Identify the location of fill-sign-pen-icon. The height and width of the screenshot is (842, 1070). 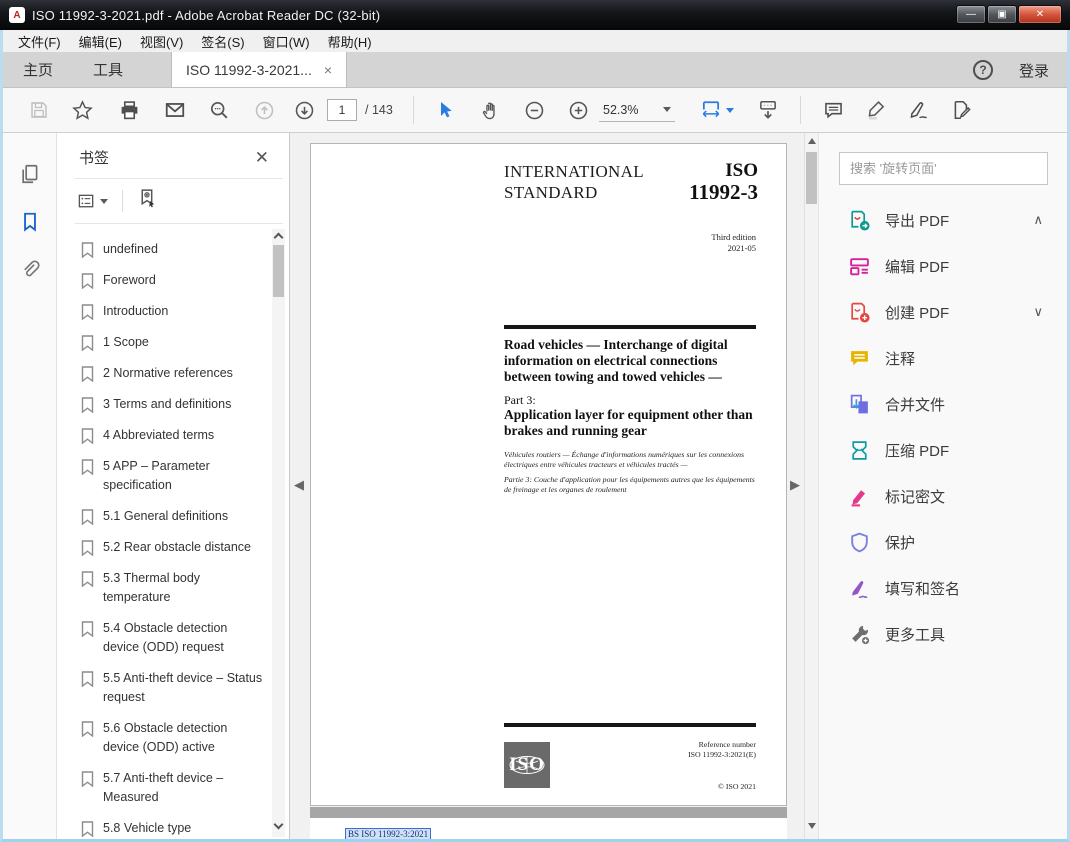
(859, 589).